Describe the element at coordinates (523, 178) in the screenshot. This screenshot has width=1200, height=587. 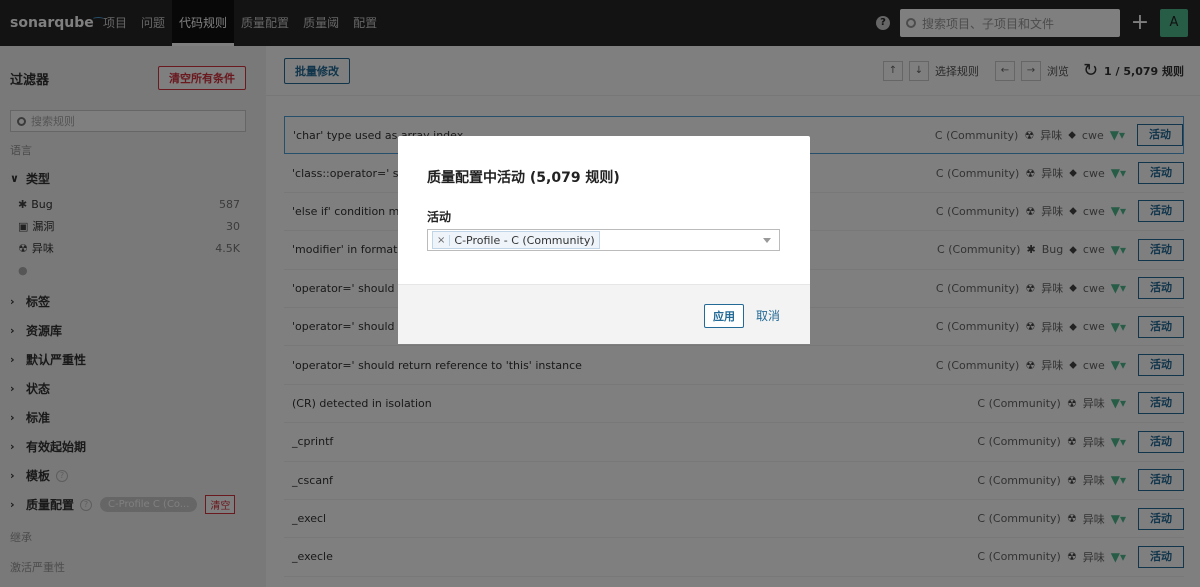
I see `modal-title: 质量配置中活动 (5,079 规则)` at that location.